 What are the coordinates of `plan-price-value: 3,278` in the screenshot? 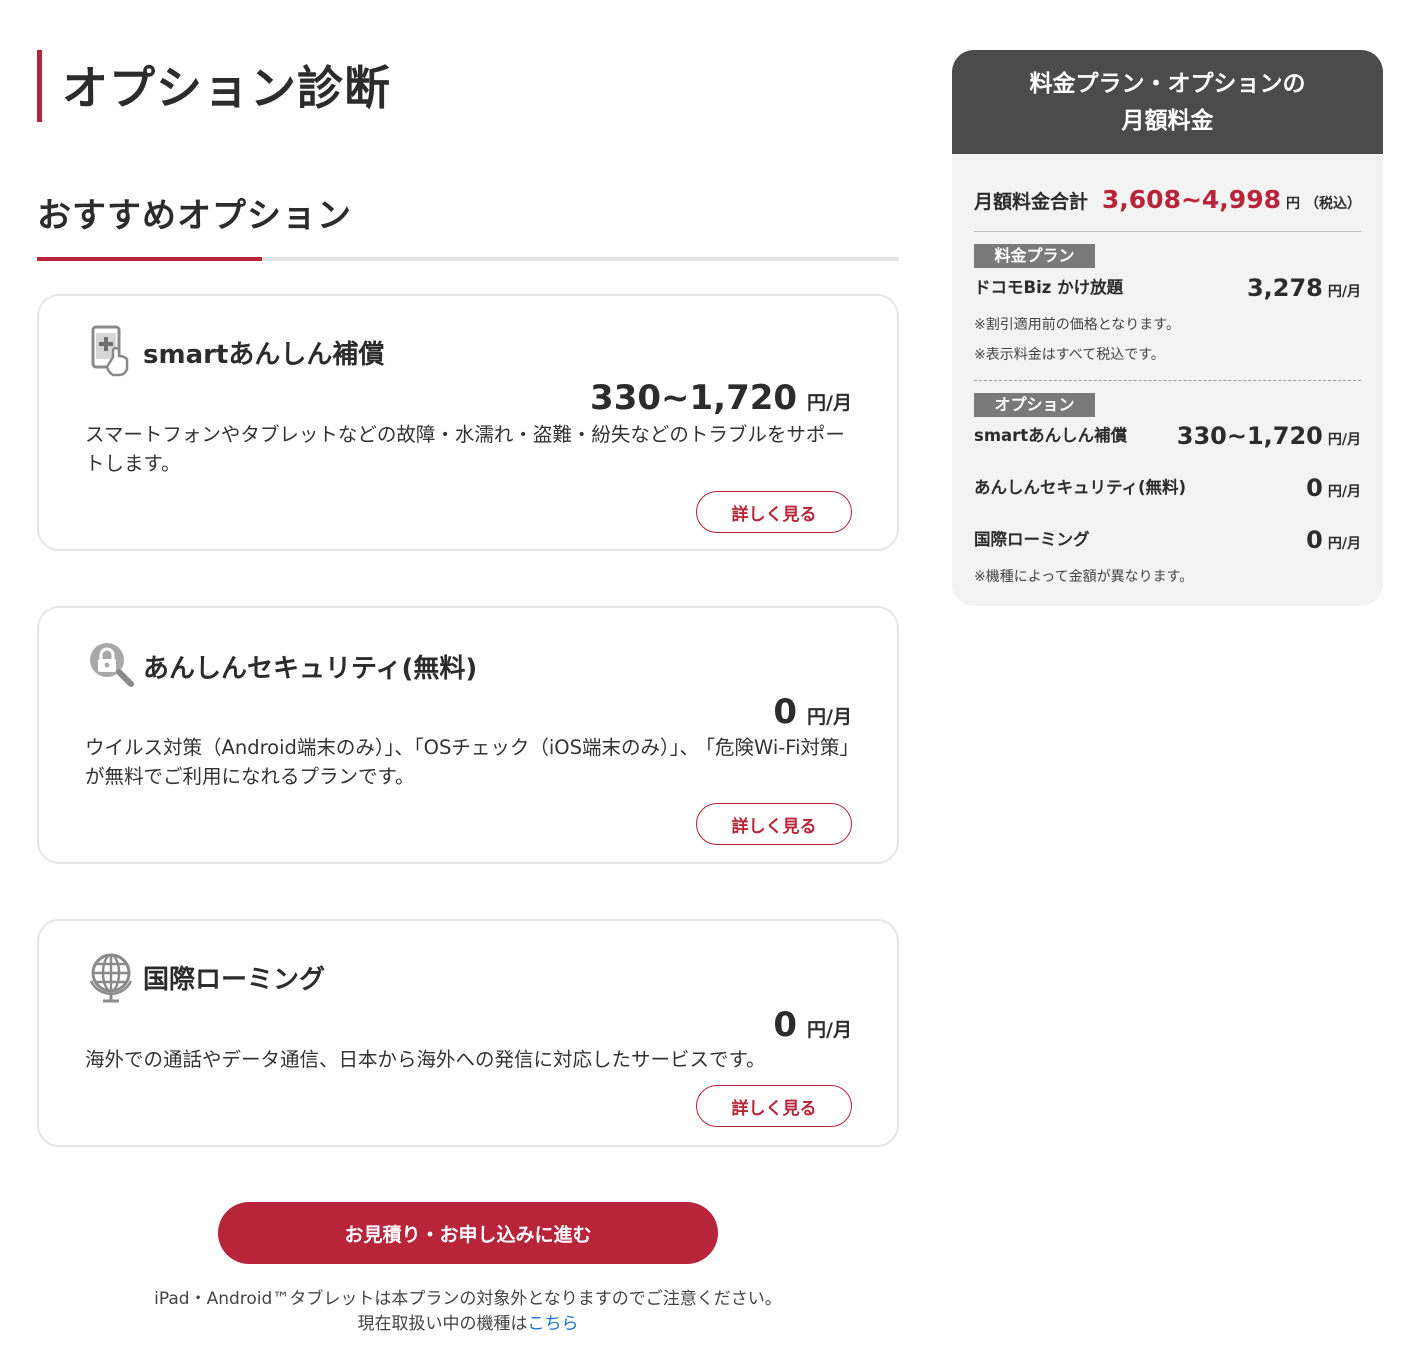 It's located at (1284, 288).